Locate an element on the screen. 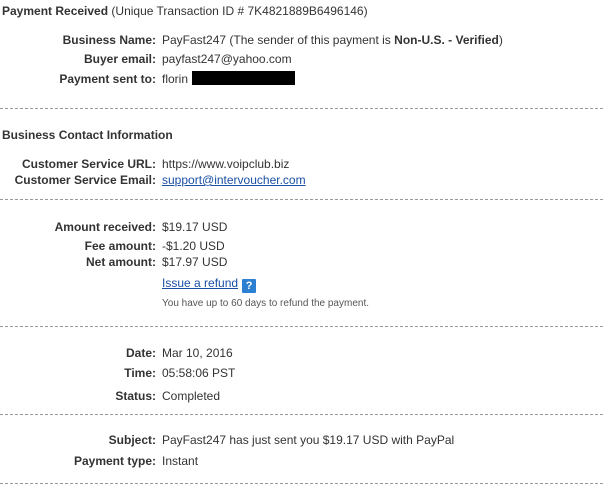 The width and height of the screenshot is (605, 486). status-value: Completed is located at coordinates (191, 396).